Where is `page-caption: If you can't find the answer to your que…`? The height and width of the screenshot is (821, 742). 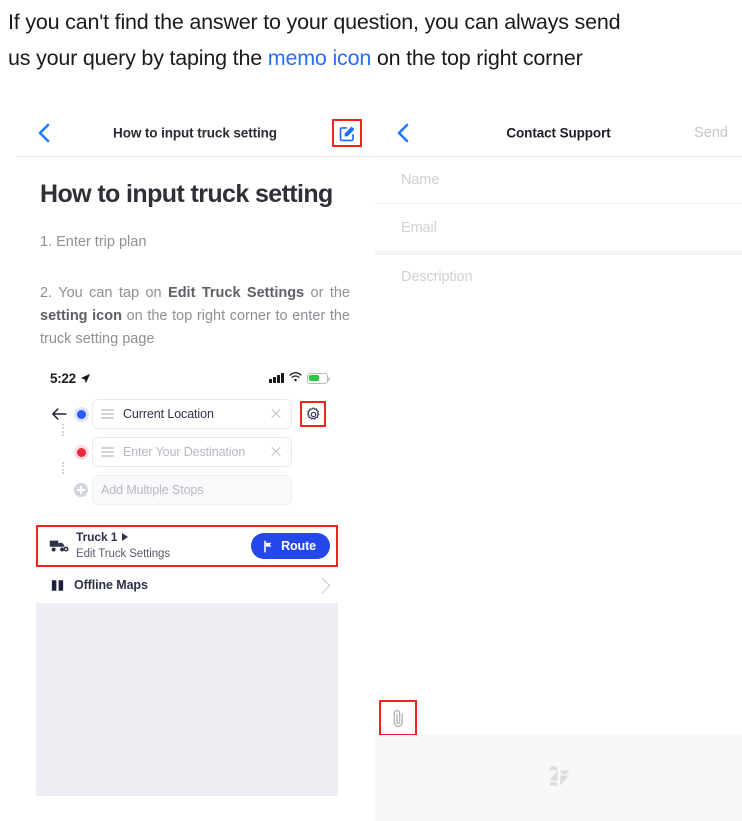 page-caption: If you can't find the answer to your que… is located at coordinates (371, 40).